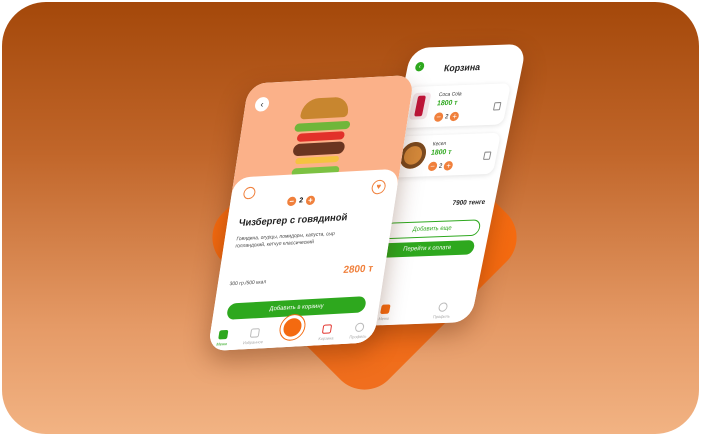  Describe the element at coordinates (420, 66) in the screenshot. I see `back-button: ‹` at that location.